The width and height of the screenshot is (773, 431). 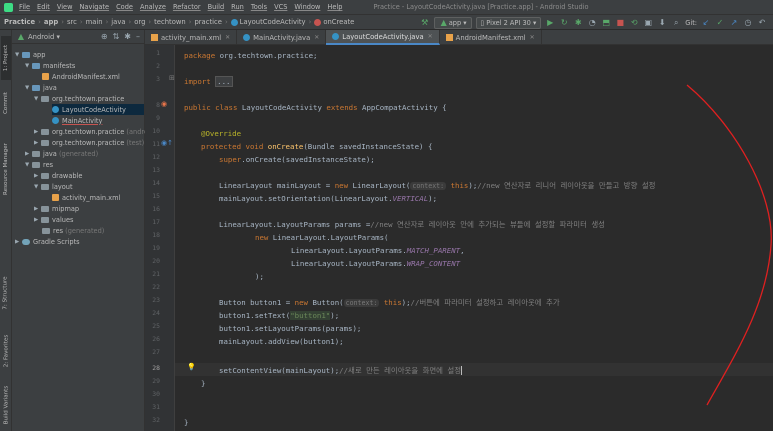 I want to click on add-icon: ⊕, so click(x=104, y=36).